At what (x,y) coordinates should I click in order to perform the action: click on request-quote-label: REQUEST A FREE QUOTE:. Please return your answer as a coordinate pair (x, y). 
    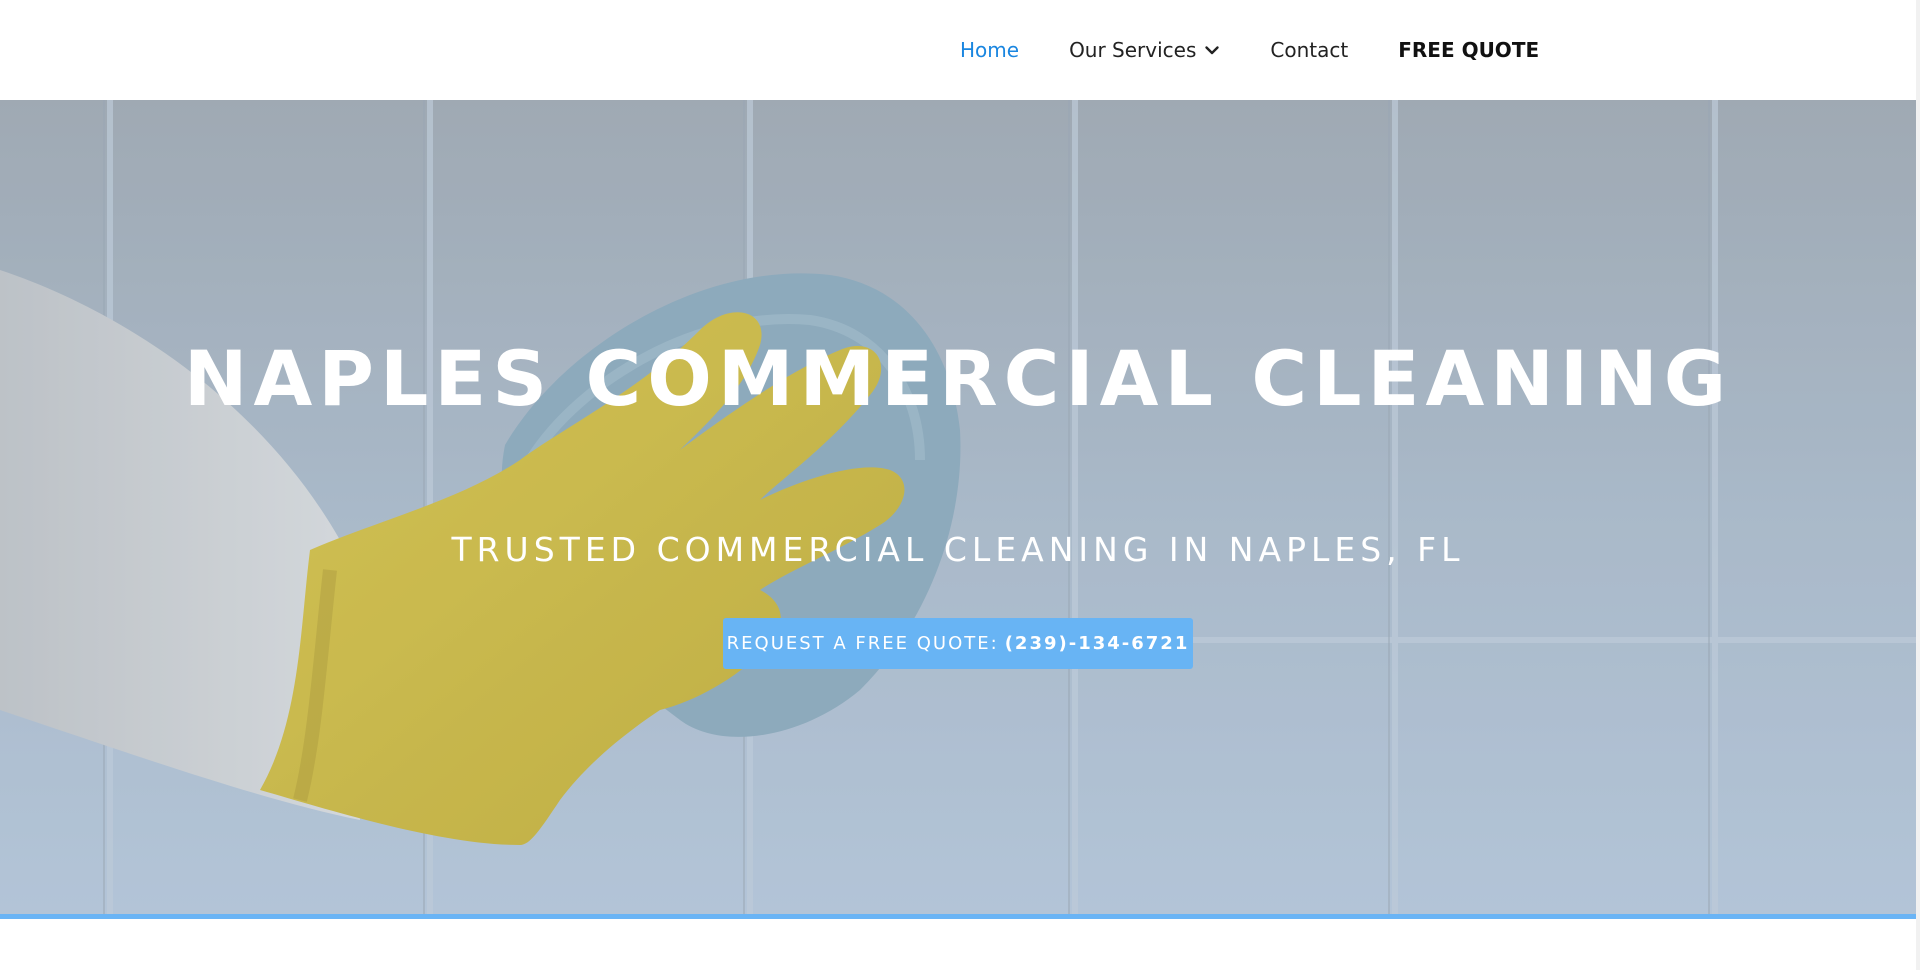
    Looking at the image, I should click on (862, 643).